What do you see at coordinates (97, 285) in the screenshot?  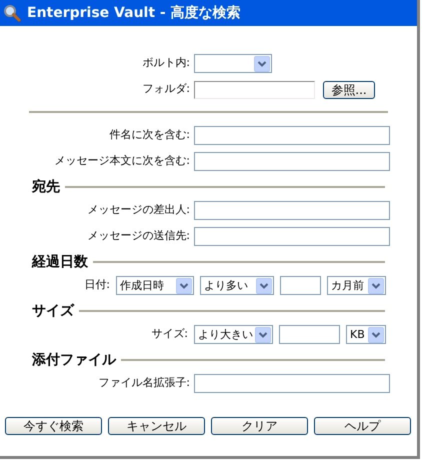 I see `field-label: 日付:` at bounding box center [97, 285].